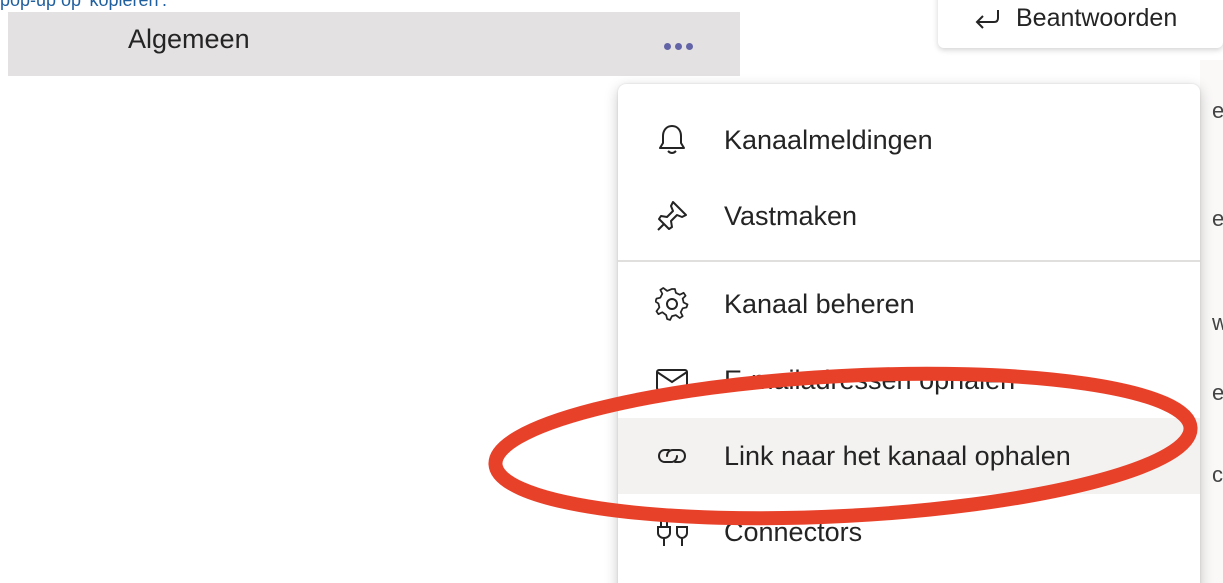 The height and width of the screenshot is (583, 1223). Describe the element at coordinates (909, 261) in the screenshot. I see `menu-divider` at that location.